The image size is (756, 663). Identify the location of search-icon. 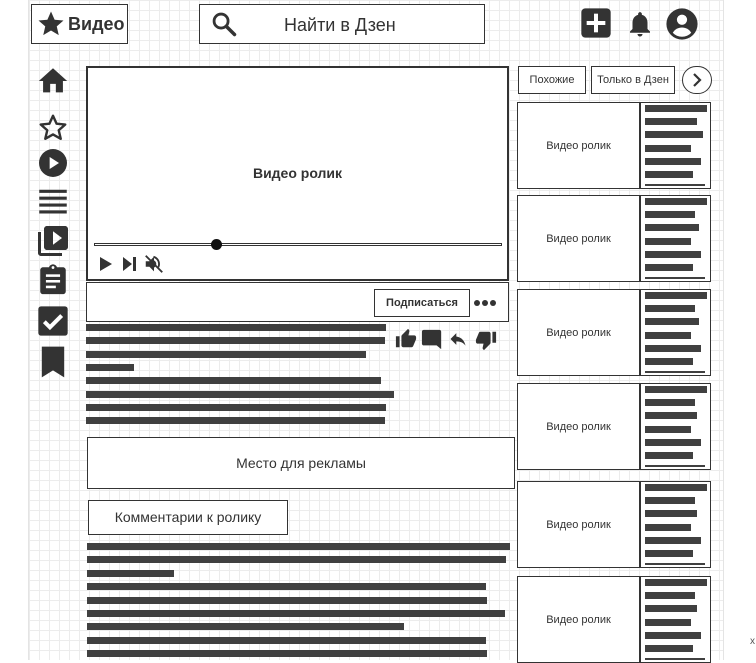
(224, 24).